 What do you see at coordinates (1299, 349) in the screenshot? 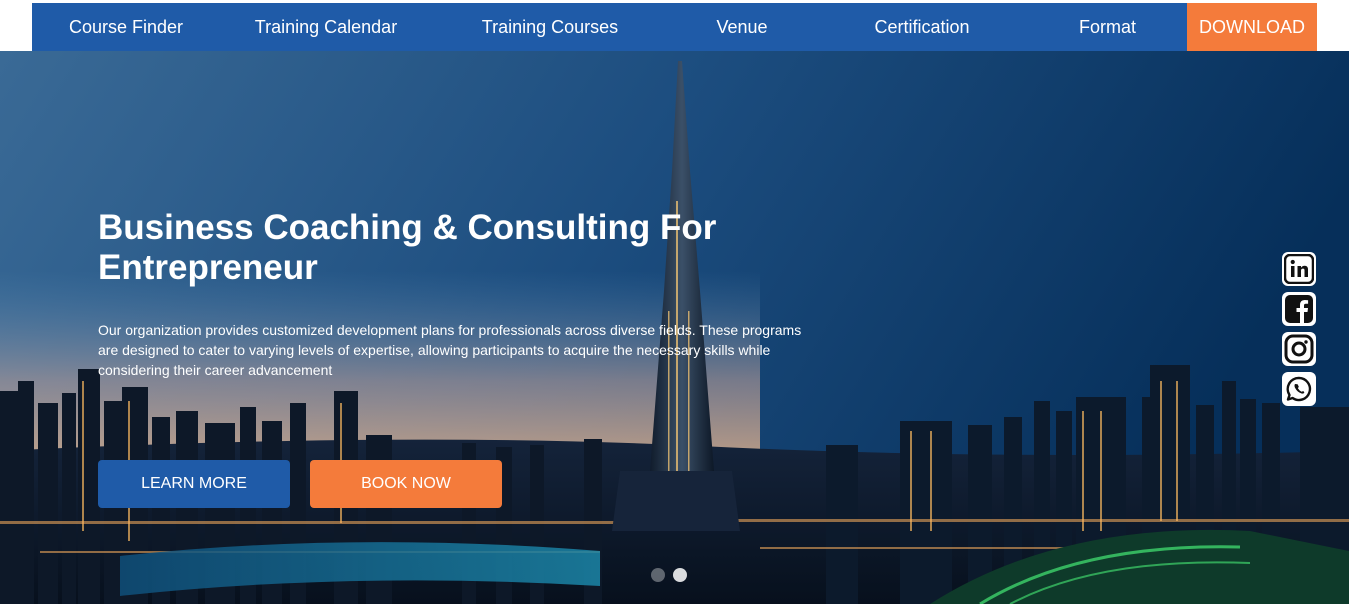
I see `instagram-icon` at bounding box center [1299, 349].